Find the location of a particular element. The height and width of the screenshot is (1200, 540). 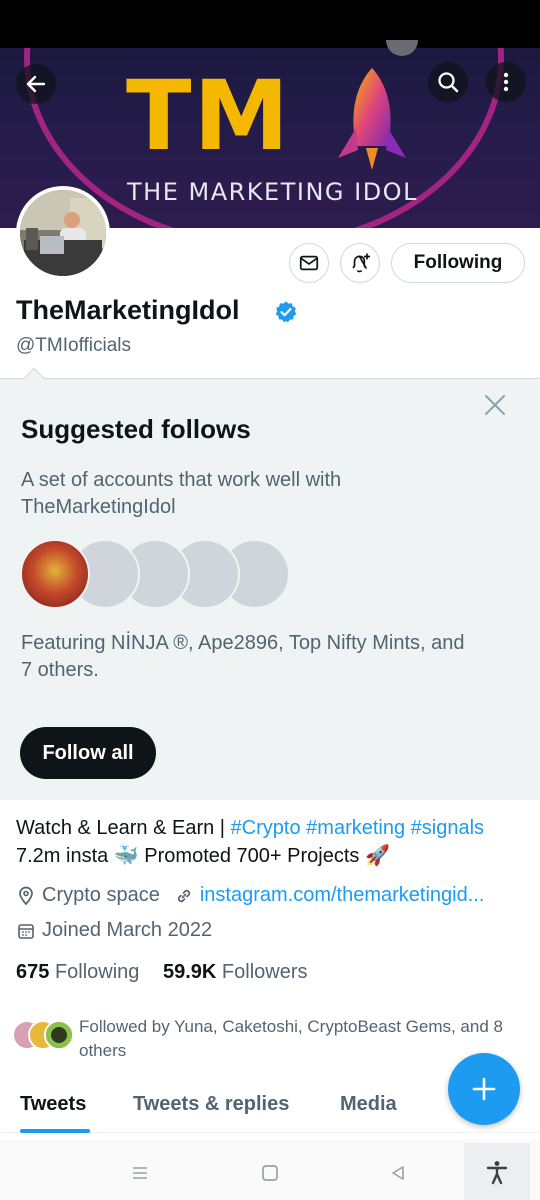

menu-icon is located at coordinates (140, 1173).